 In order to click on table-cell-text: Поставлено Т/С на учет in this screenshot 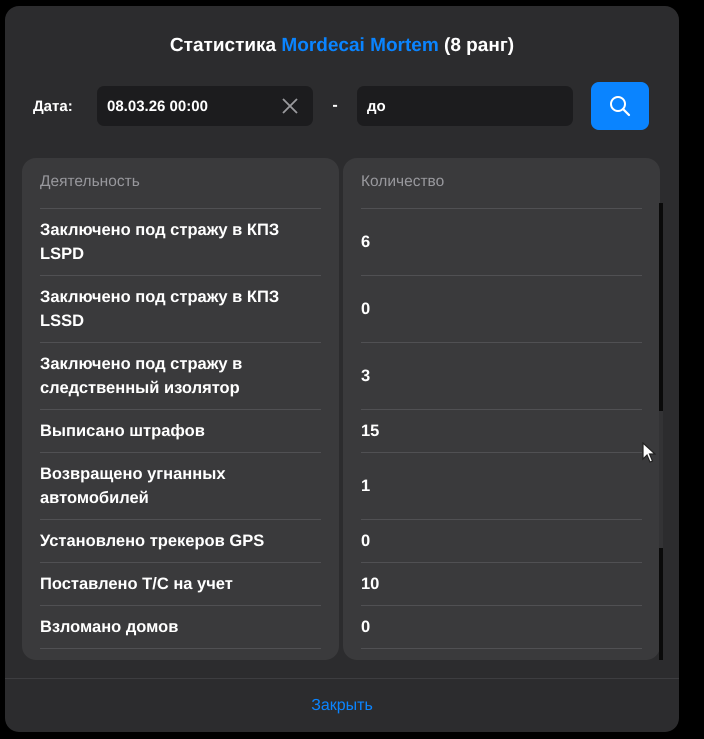, I will do `click(136, 584)`.